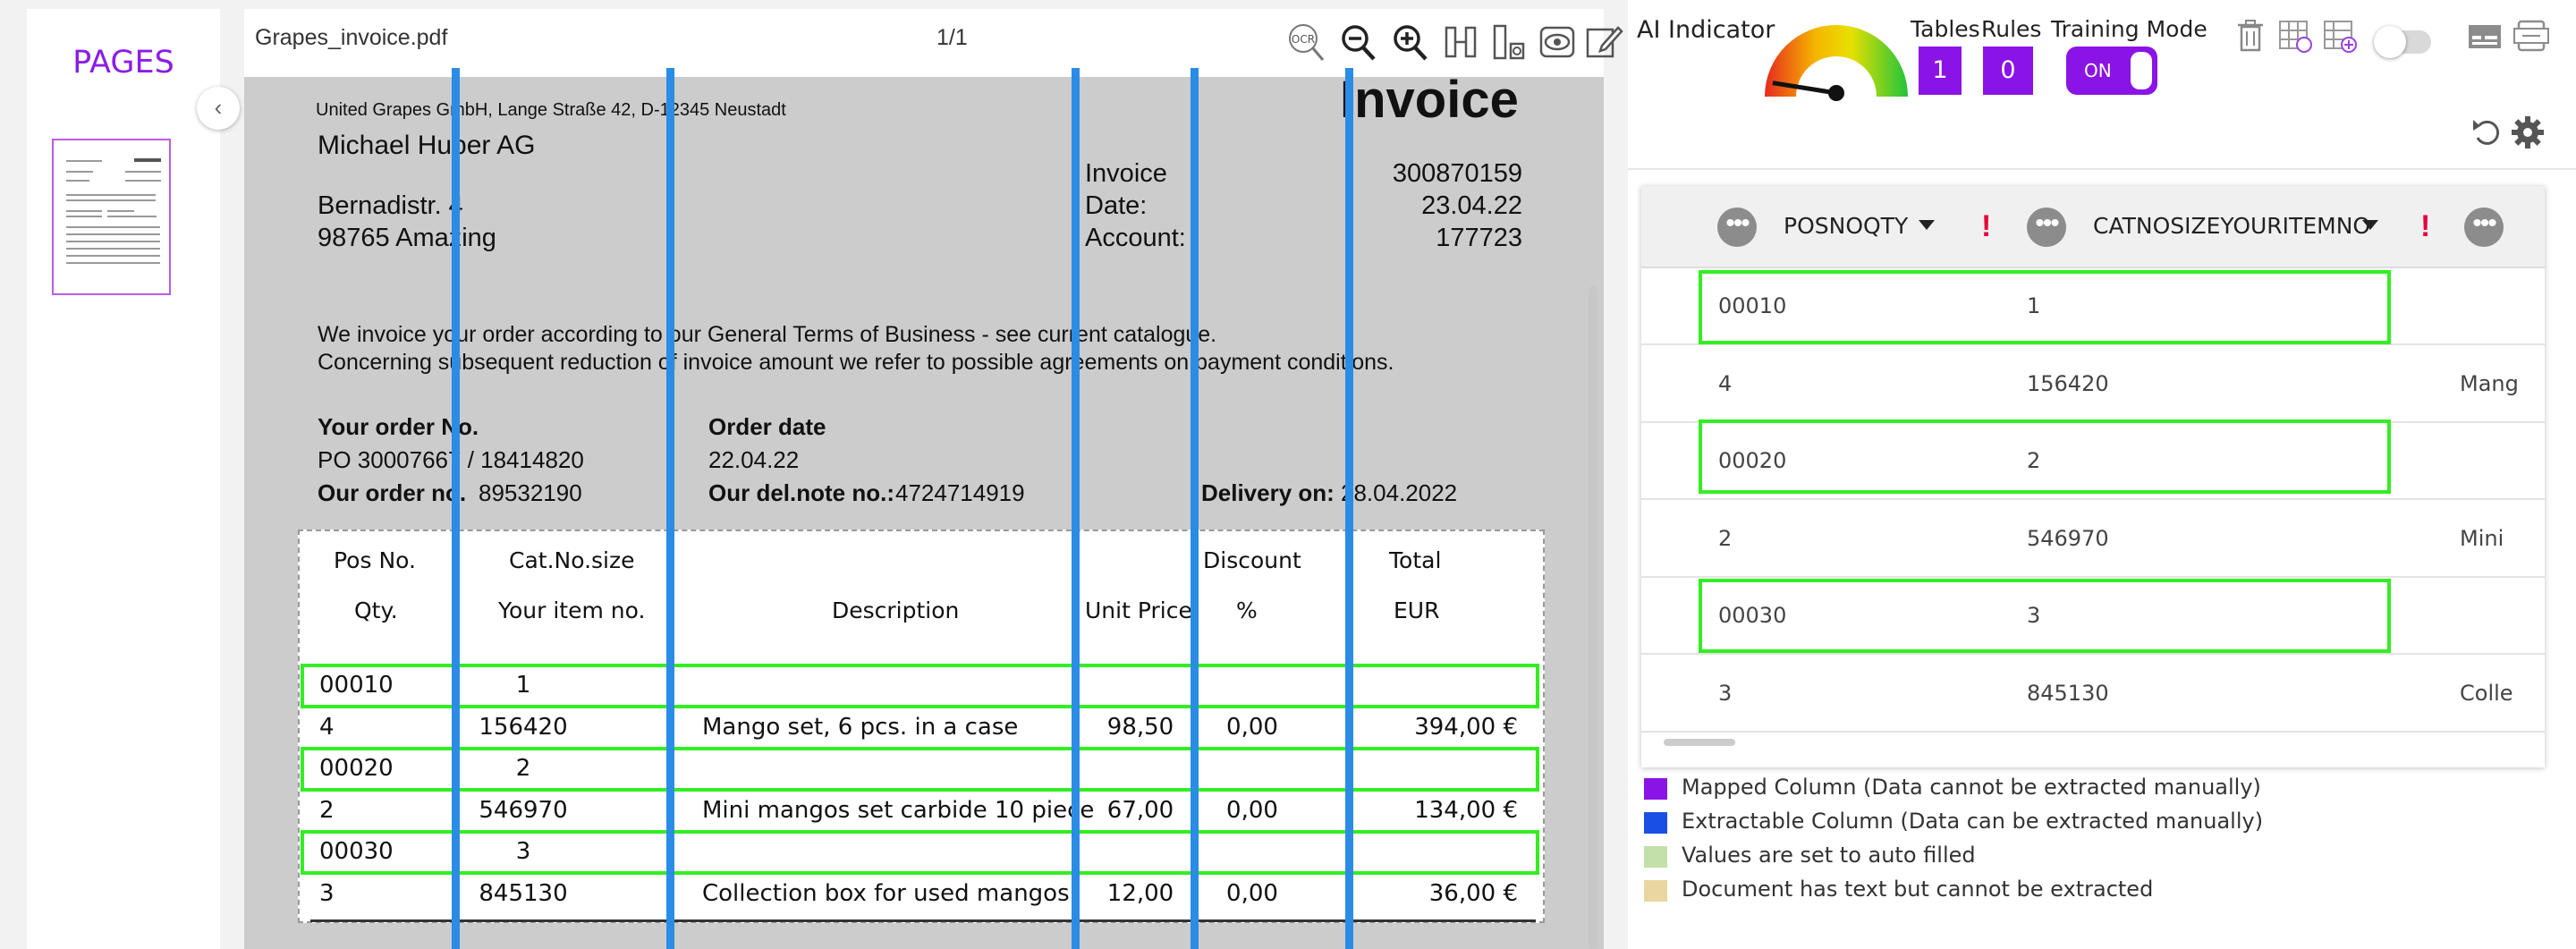 The image size is (2576, 949). Describe the element at coordinates (1268, 492) in the screenshot. I see `delivery-label: Delivery on:` at that location.